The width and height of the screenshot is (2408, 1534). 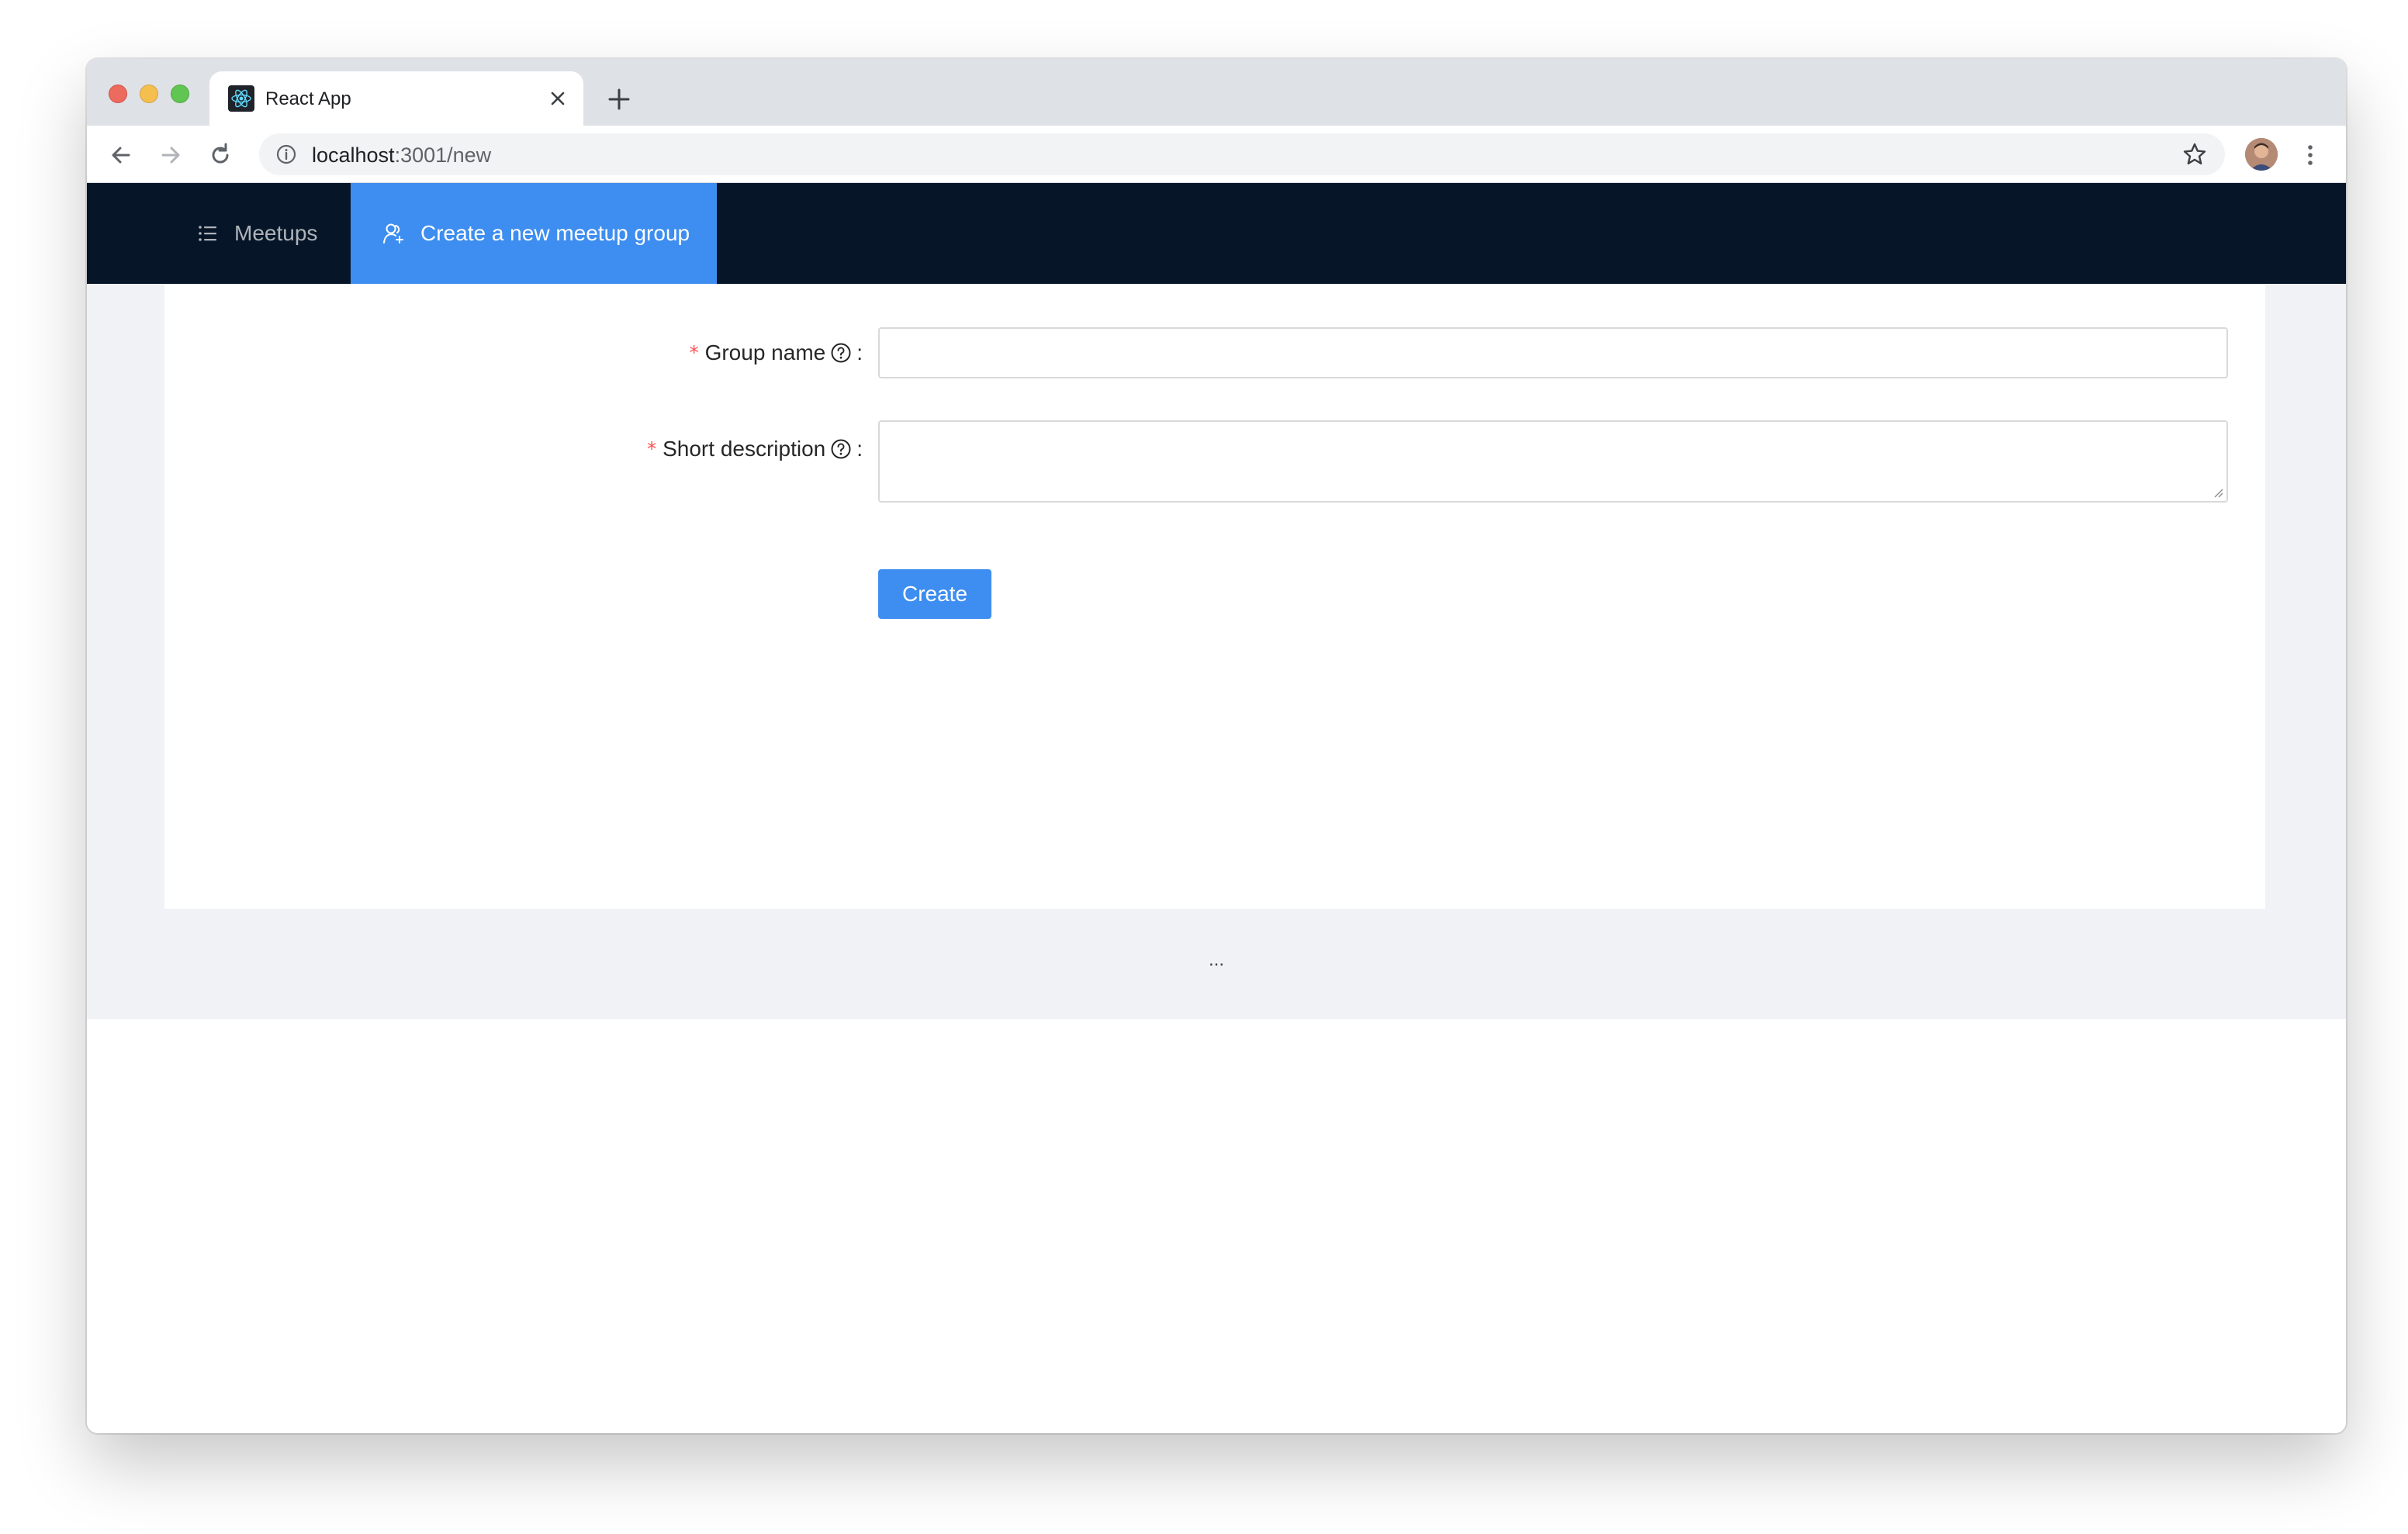 I want to click on browser-toolbar: localhost:3001/new, so click(x=1216, y=154).